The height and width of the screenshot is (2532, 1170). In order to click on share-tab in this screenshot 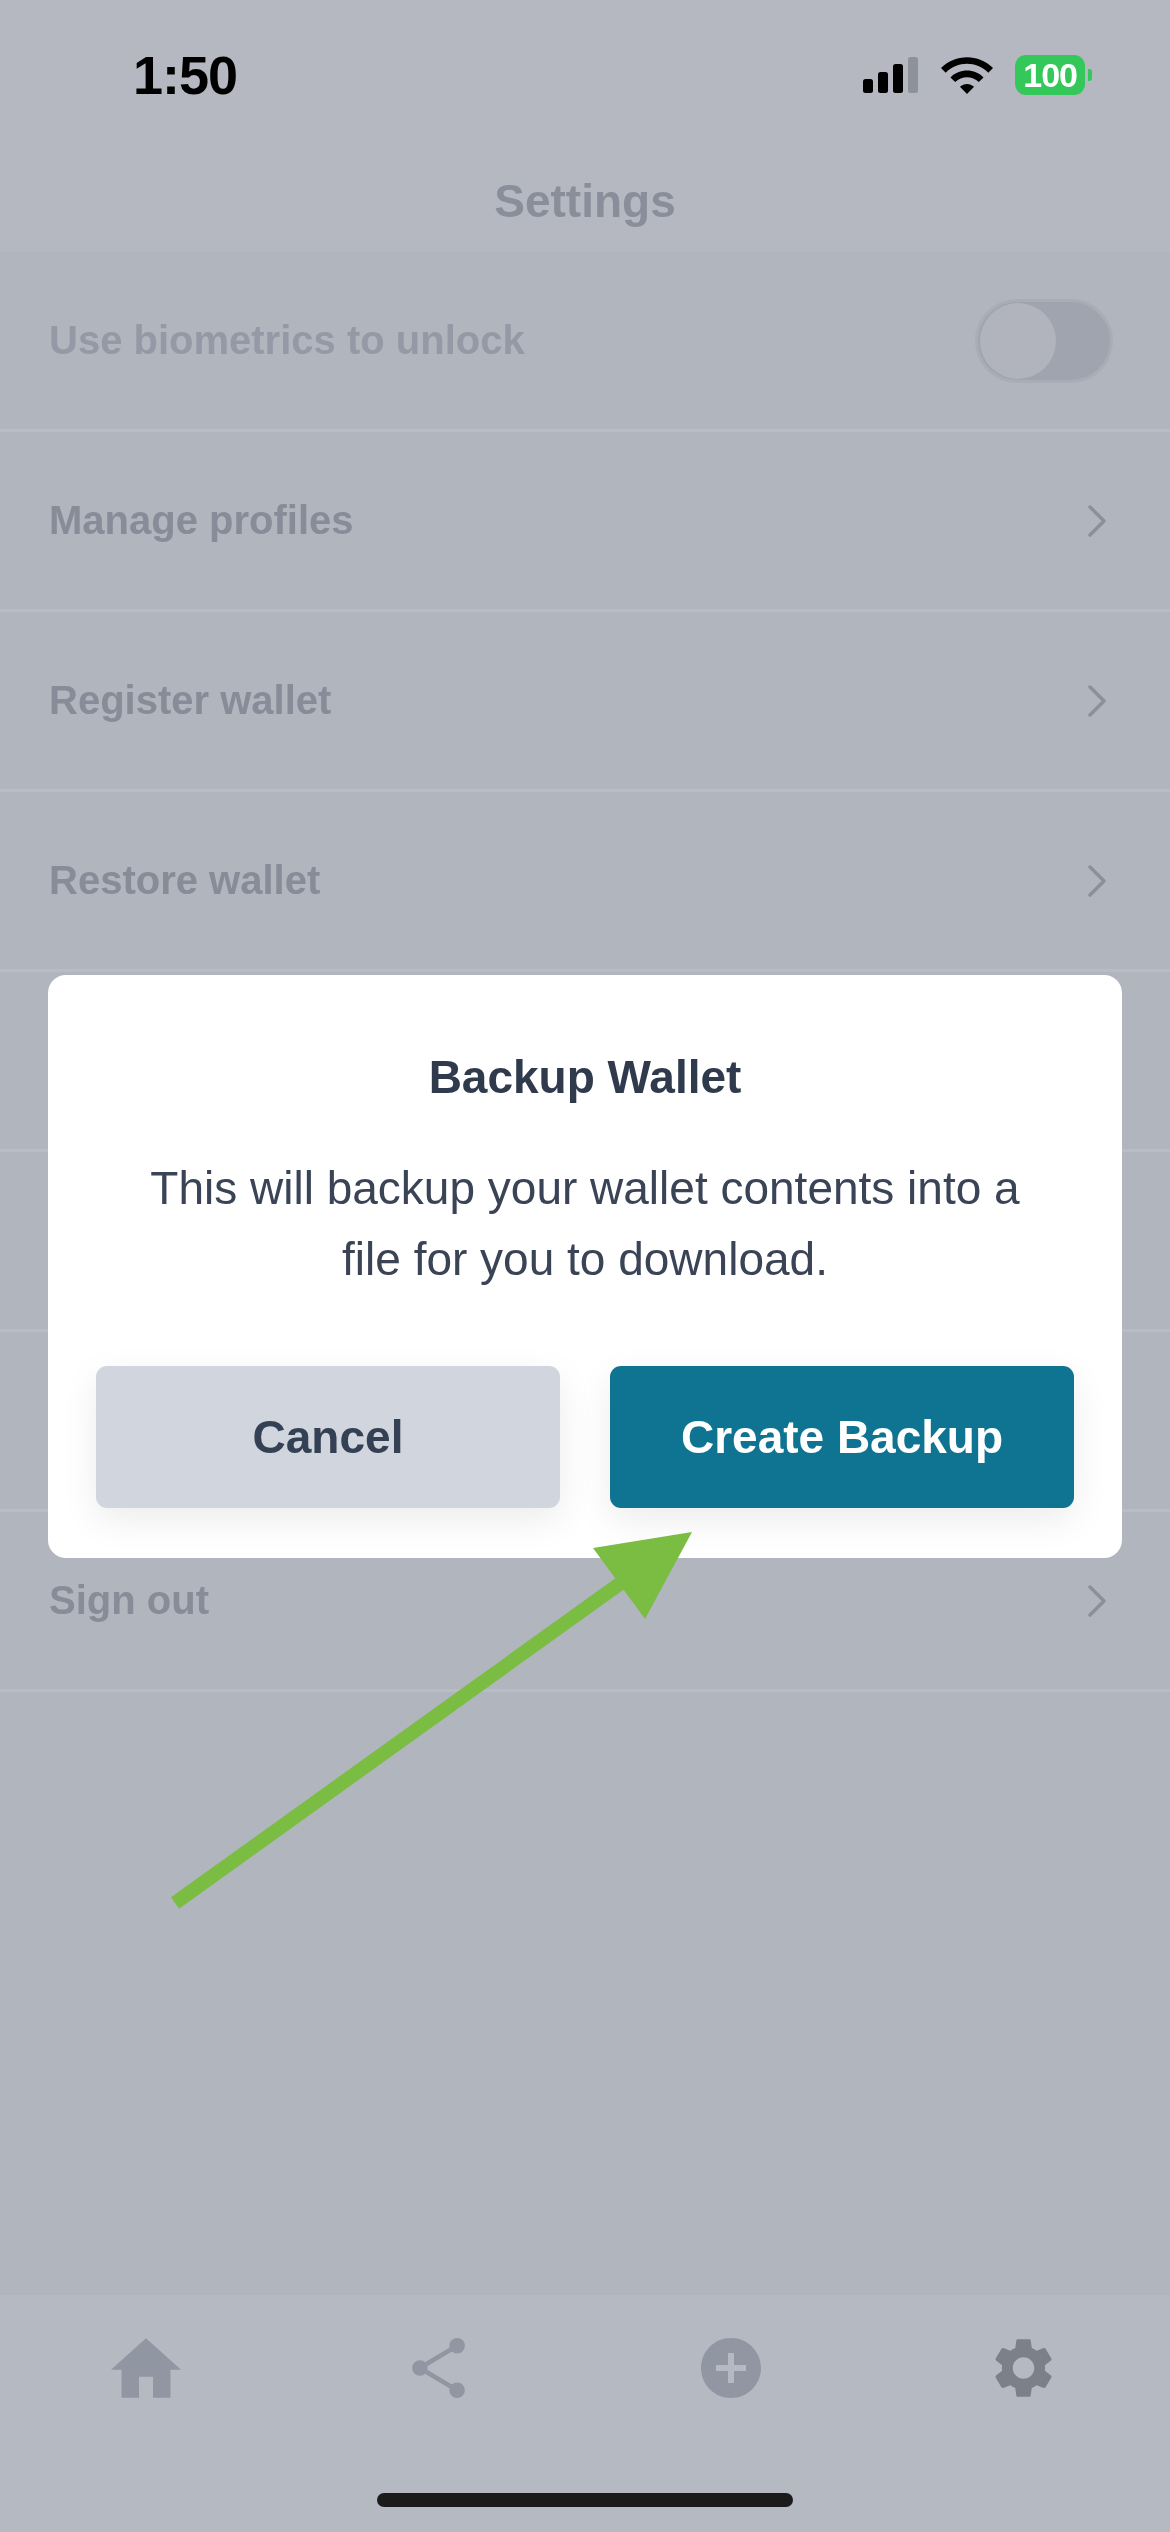, I will do `click(439, 2368)`.